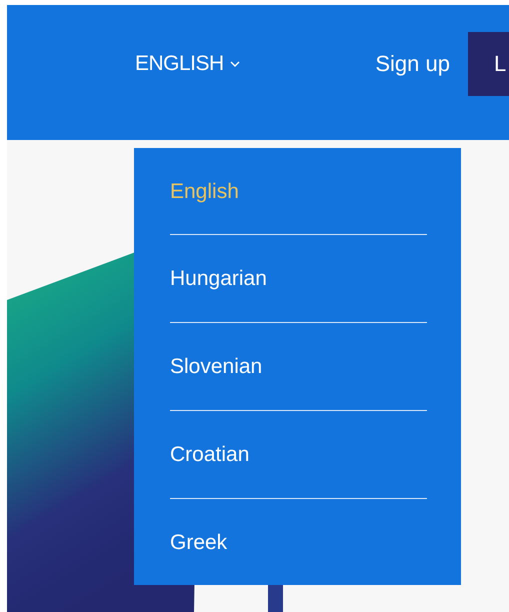  What do you see at coordinates (298, 542) in the screenshot?
I see `language-option: Greek` at bounding box center [298, 542].